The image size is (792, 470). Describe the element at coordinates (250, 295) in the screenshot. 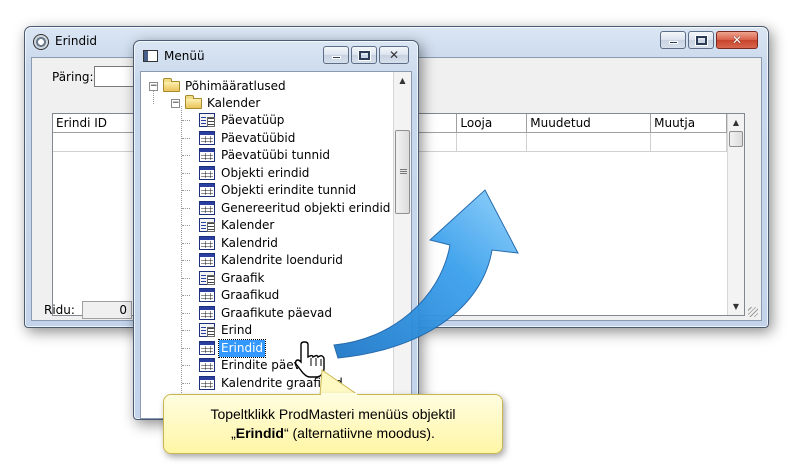

I see `tree-item-label: Graafikud` at that location.